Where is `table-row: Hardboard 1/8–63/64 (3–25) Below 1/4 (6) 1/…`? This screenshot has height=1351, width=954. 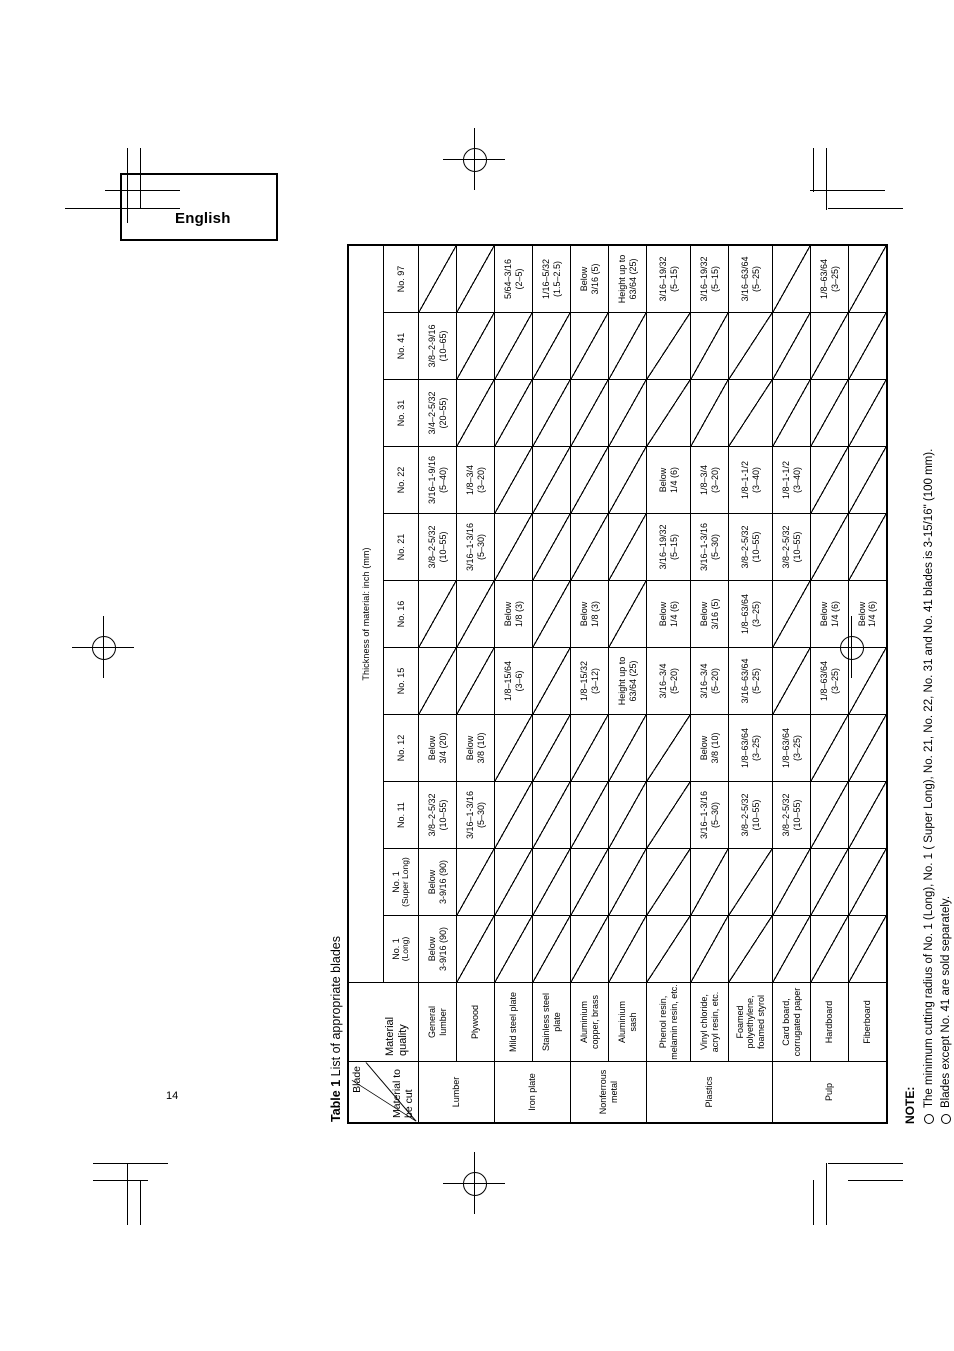 table-row: Hardboard 1/8–63/64 (3–25) Below 1/4 (6) 1/… is located at coordinates (829, 683).